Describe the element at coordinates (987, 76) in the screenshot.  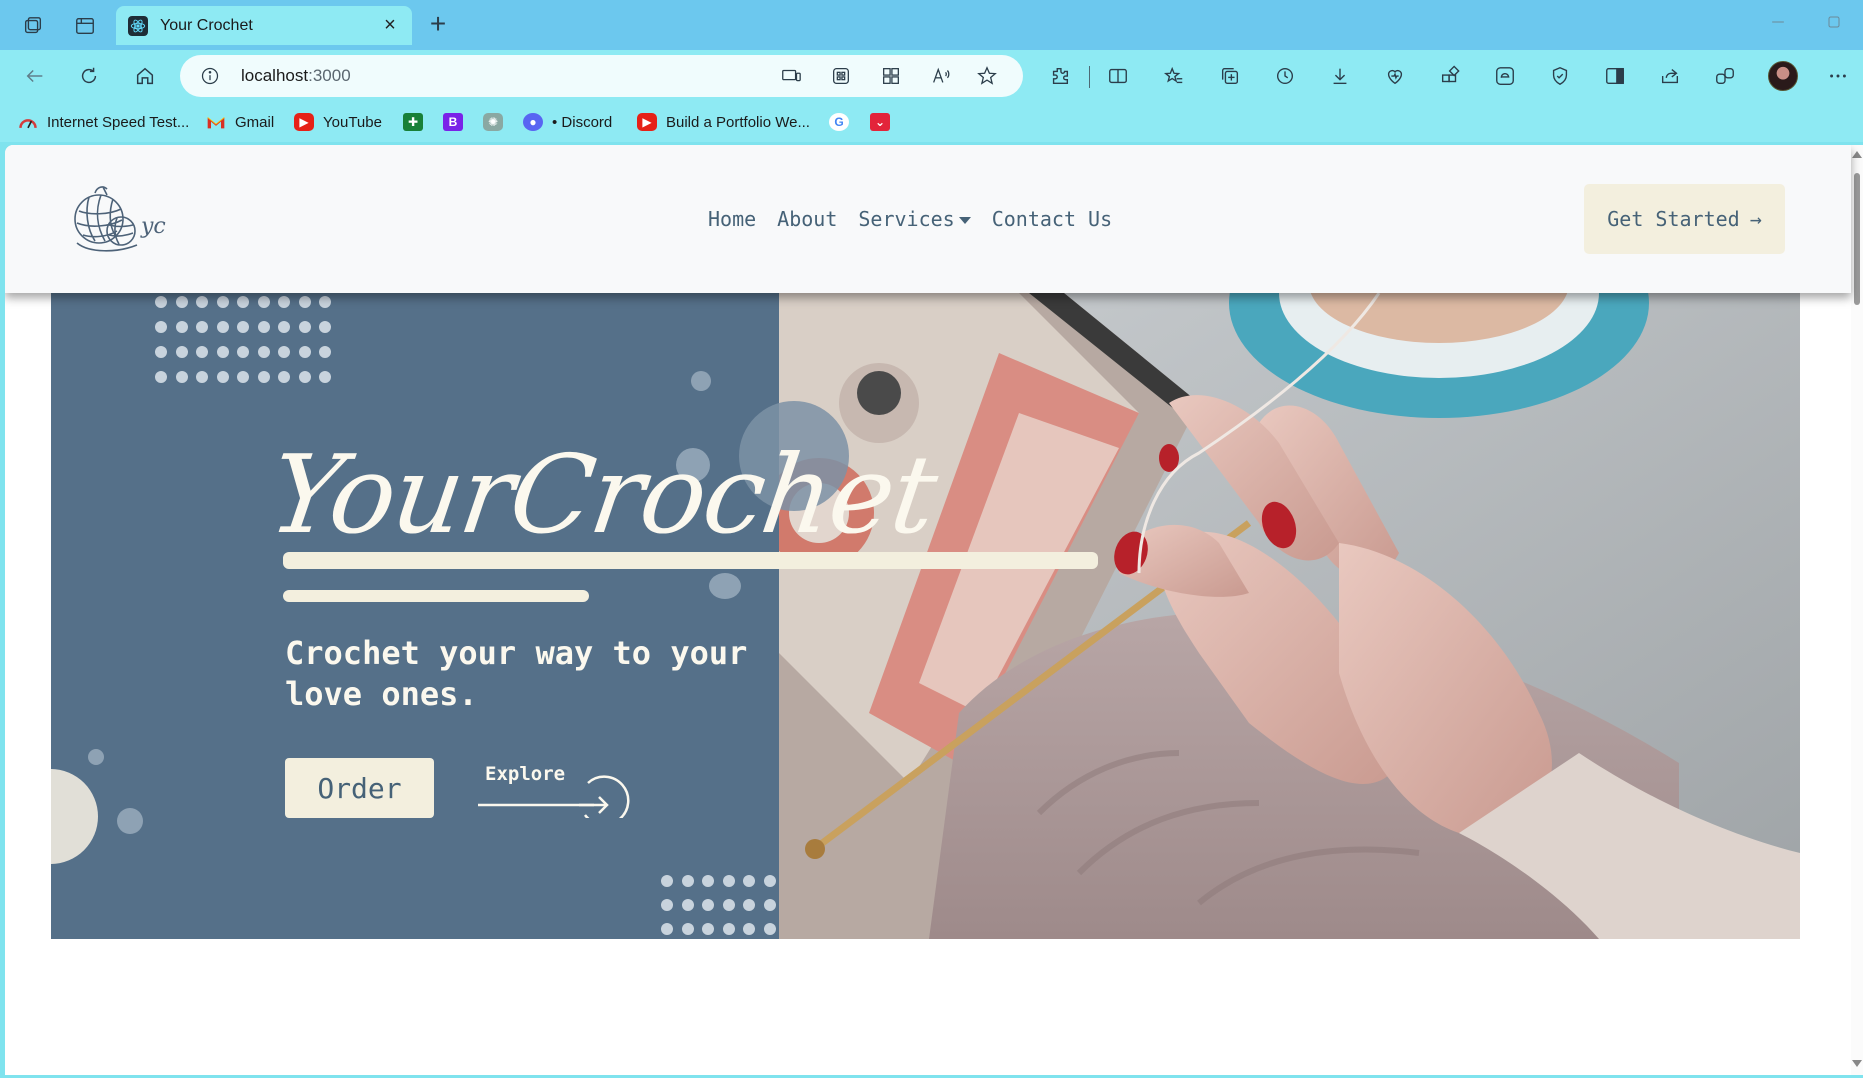
I see `favorite-star-icon` at that location.